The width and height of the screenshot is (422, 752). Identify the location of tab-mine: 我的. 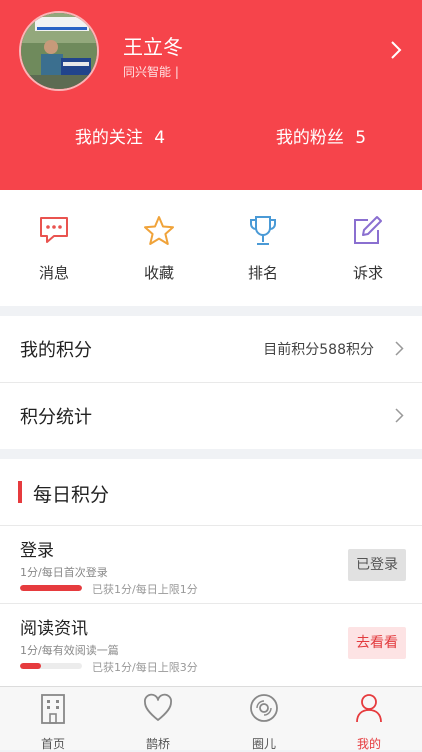
(369, 722).